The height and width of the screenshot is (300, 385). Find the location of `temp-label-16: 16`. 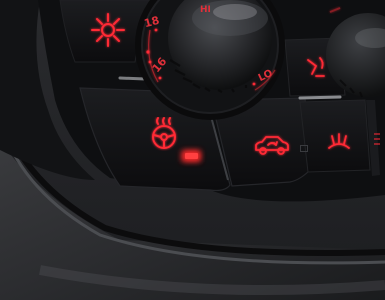

temp-label-16: 16 is located at coordinates (160, 65).